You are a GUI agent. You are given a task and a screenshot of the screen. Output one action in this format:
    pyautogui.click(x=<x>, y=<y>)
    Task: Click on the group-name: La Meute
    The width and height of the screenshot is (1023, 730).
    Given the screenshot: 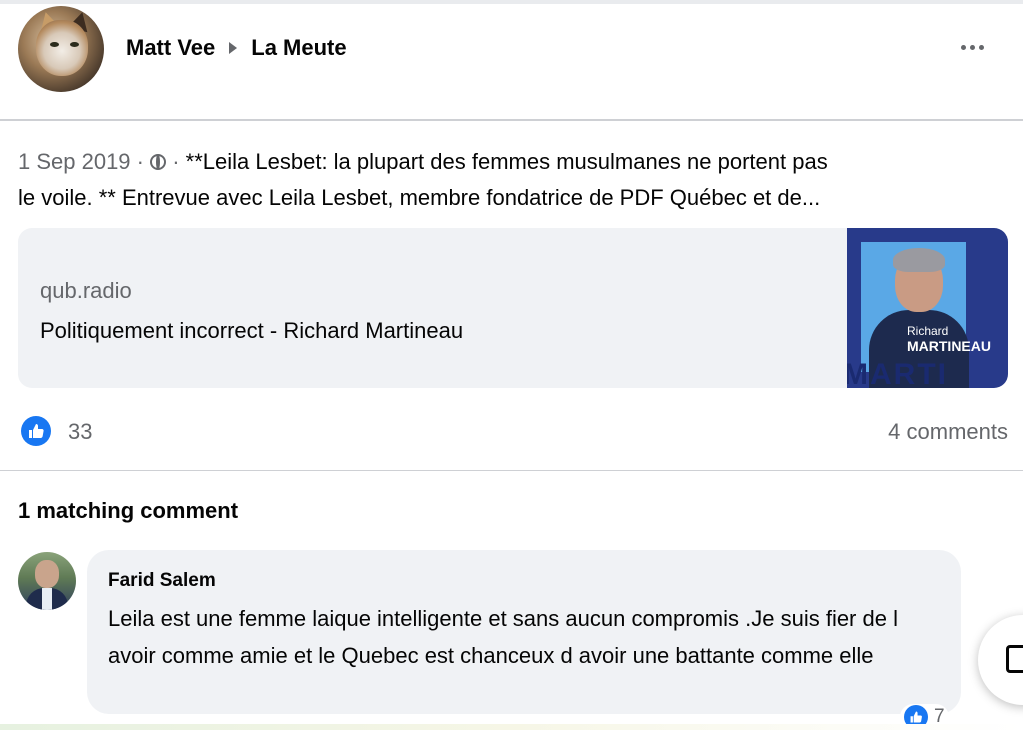 What is the action you would take?
    pyautogui.click(x=298, y=48)
    